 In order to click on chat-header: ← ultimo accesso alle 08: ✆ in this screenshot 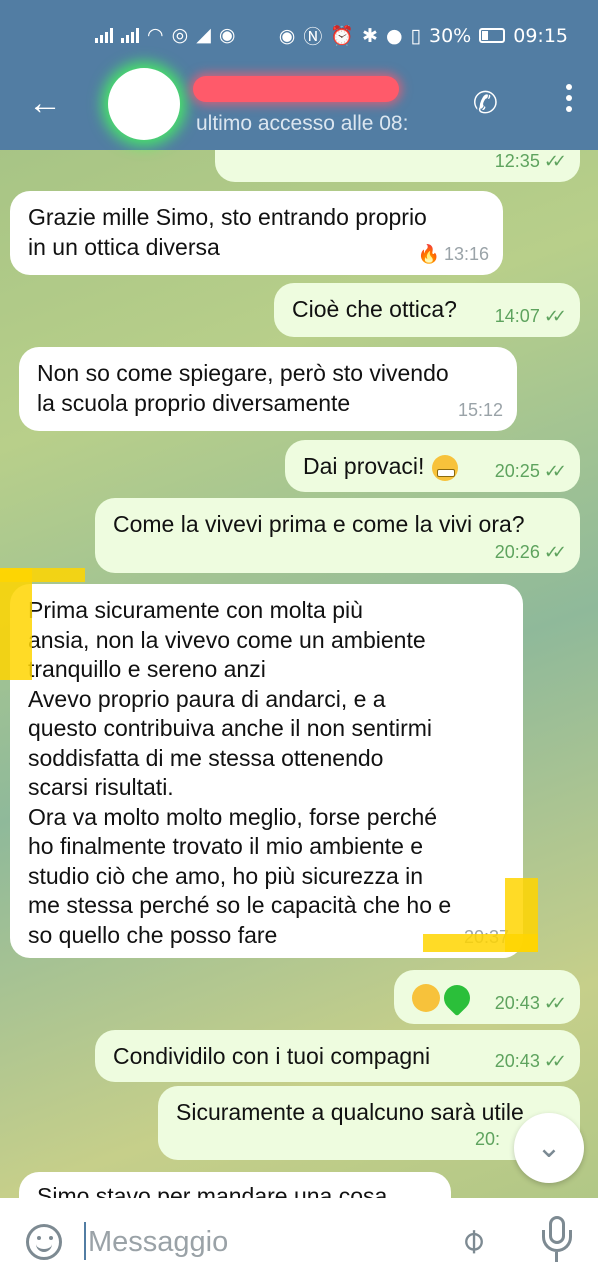, I will do `click(299, 109)`.